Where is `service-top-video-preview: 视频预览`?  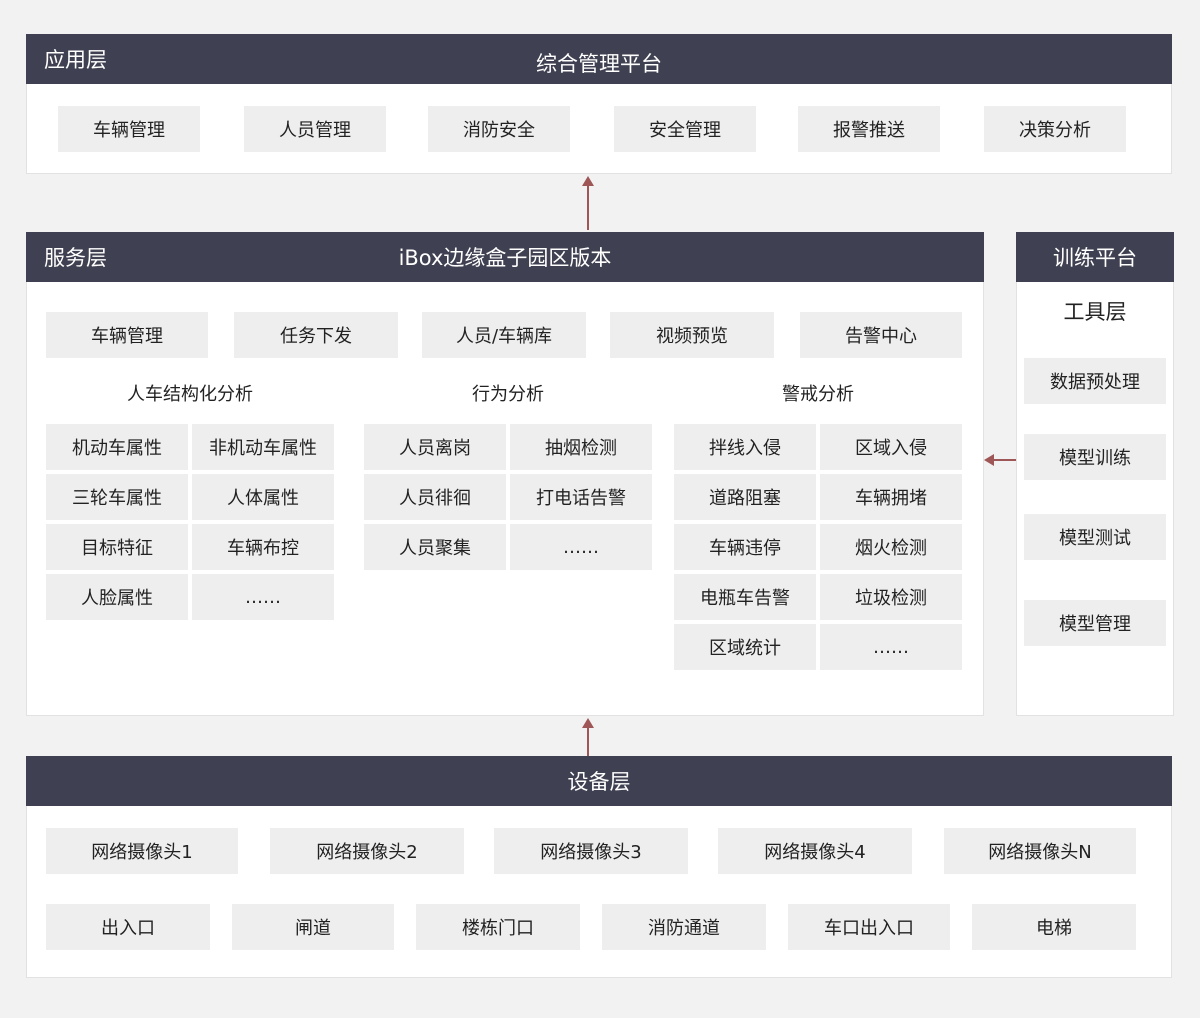 service-top-video-preview: 视频预览 is located at coordinates (692, 335).